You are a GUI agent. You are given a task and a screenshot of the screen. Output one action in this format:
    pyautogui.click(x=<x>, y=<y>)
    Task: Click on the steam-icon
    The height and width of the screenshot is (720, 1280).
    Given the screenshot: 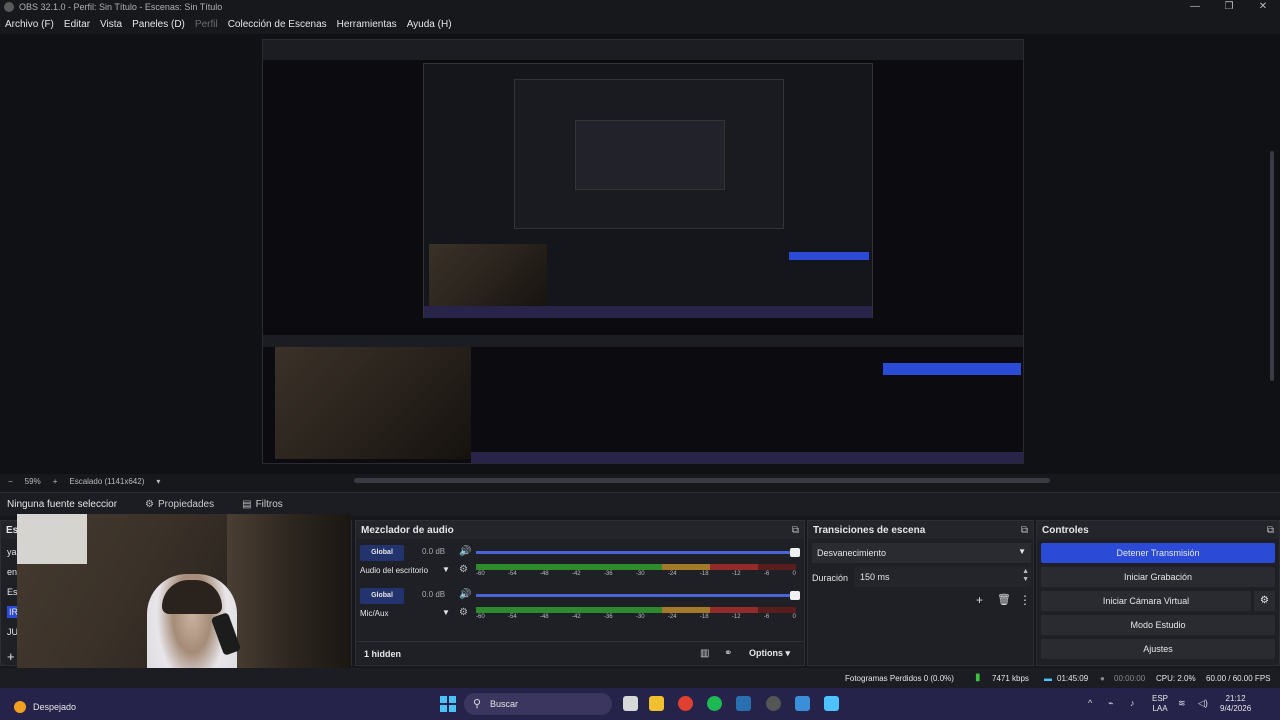 What is the action you would take?
    pyautogui.click(x=743, y=703)
    